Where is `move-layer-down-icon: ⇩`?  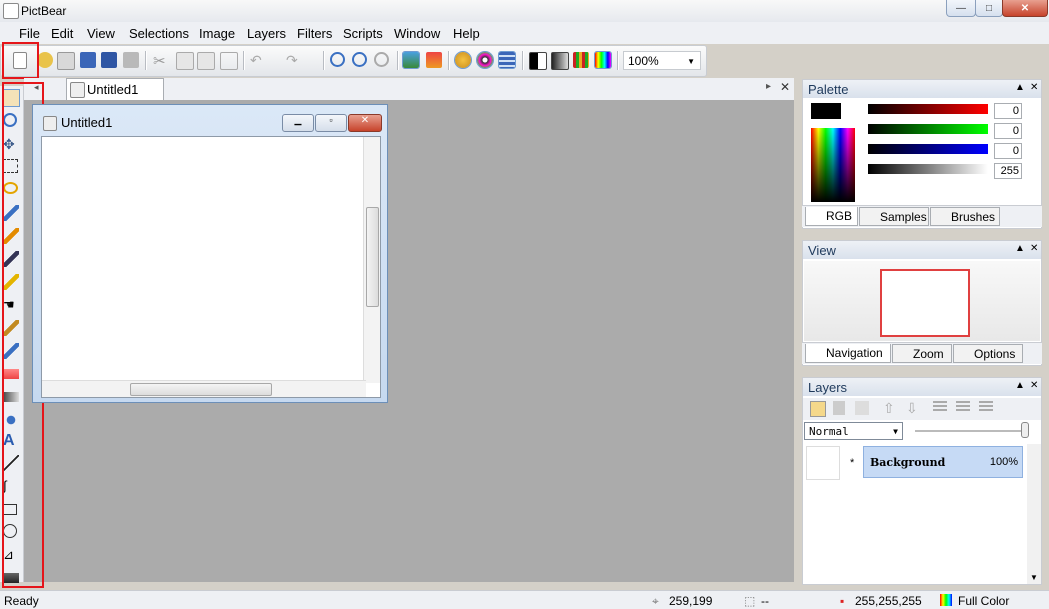 move-layer-down-icon: ⇩ is located at coordinates (912, 408).